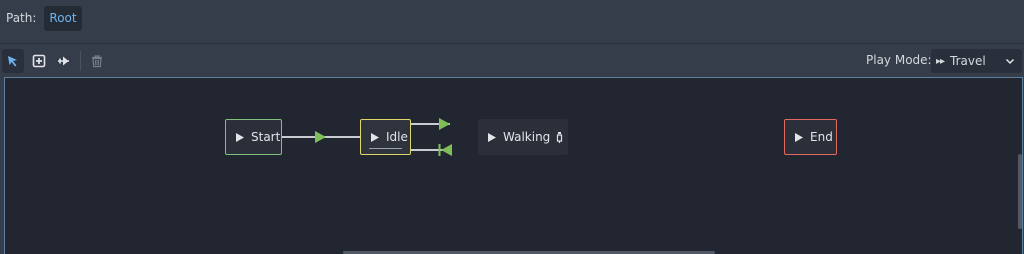  What do you see at coordinates (397, 137) in the screenshot?
I see `node-label: Idle` at bounding box center [397, 137].